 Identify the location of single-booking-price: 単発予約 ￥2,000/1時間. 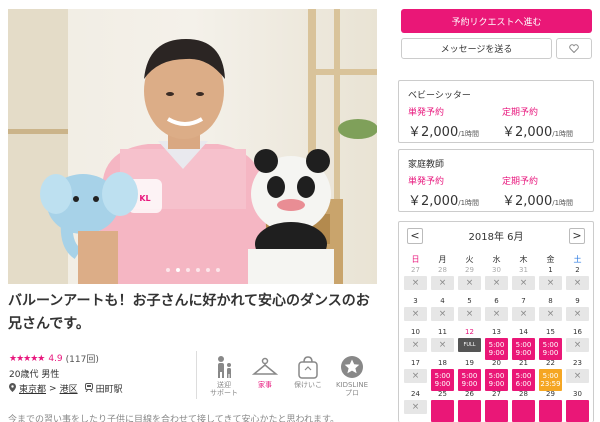
(443, 122).